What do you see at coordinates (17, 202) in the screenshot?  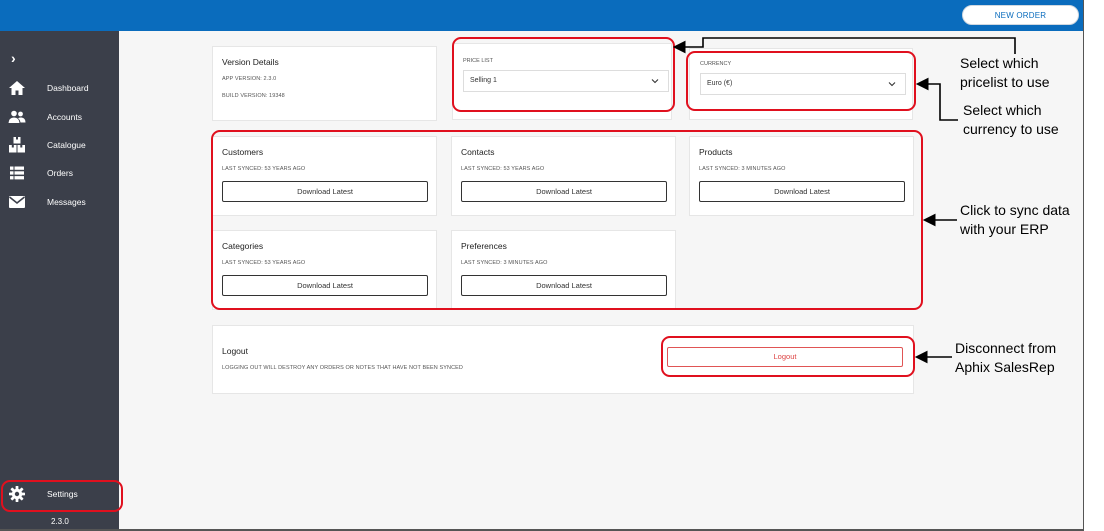 I see `envelope-icon` at bounding box center [17, 202].